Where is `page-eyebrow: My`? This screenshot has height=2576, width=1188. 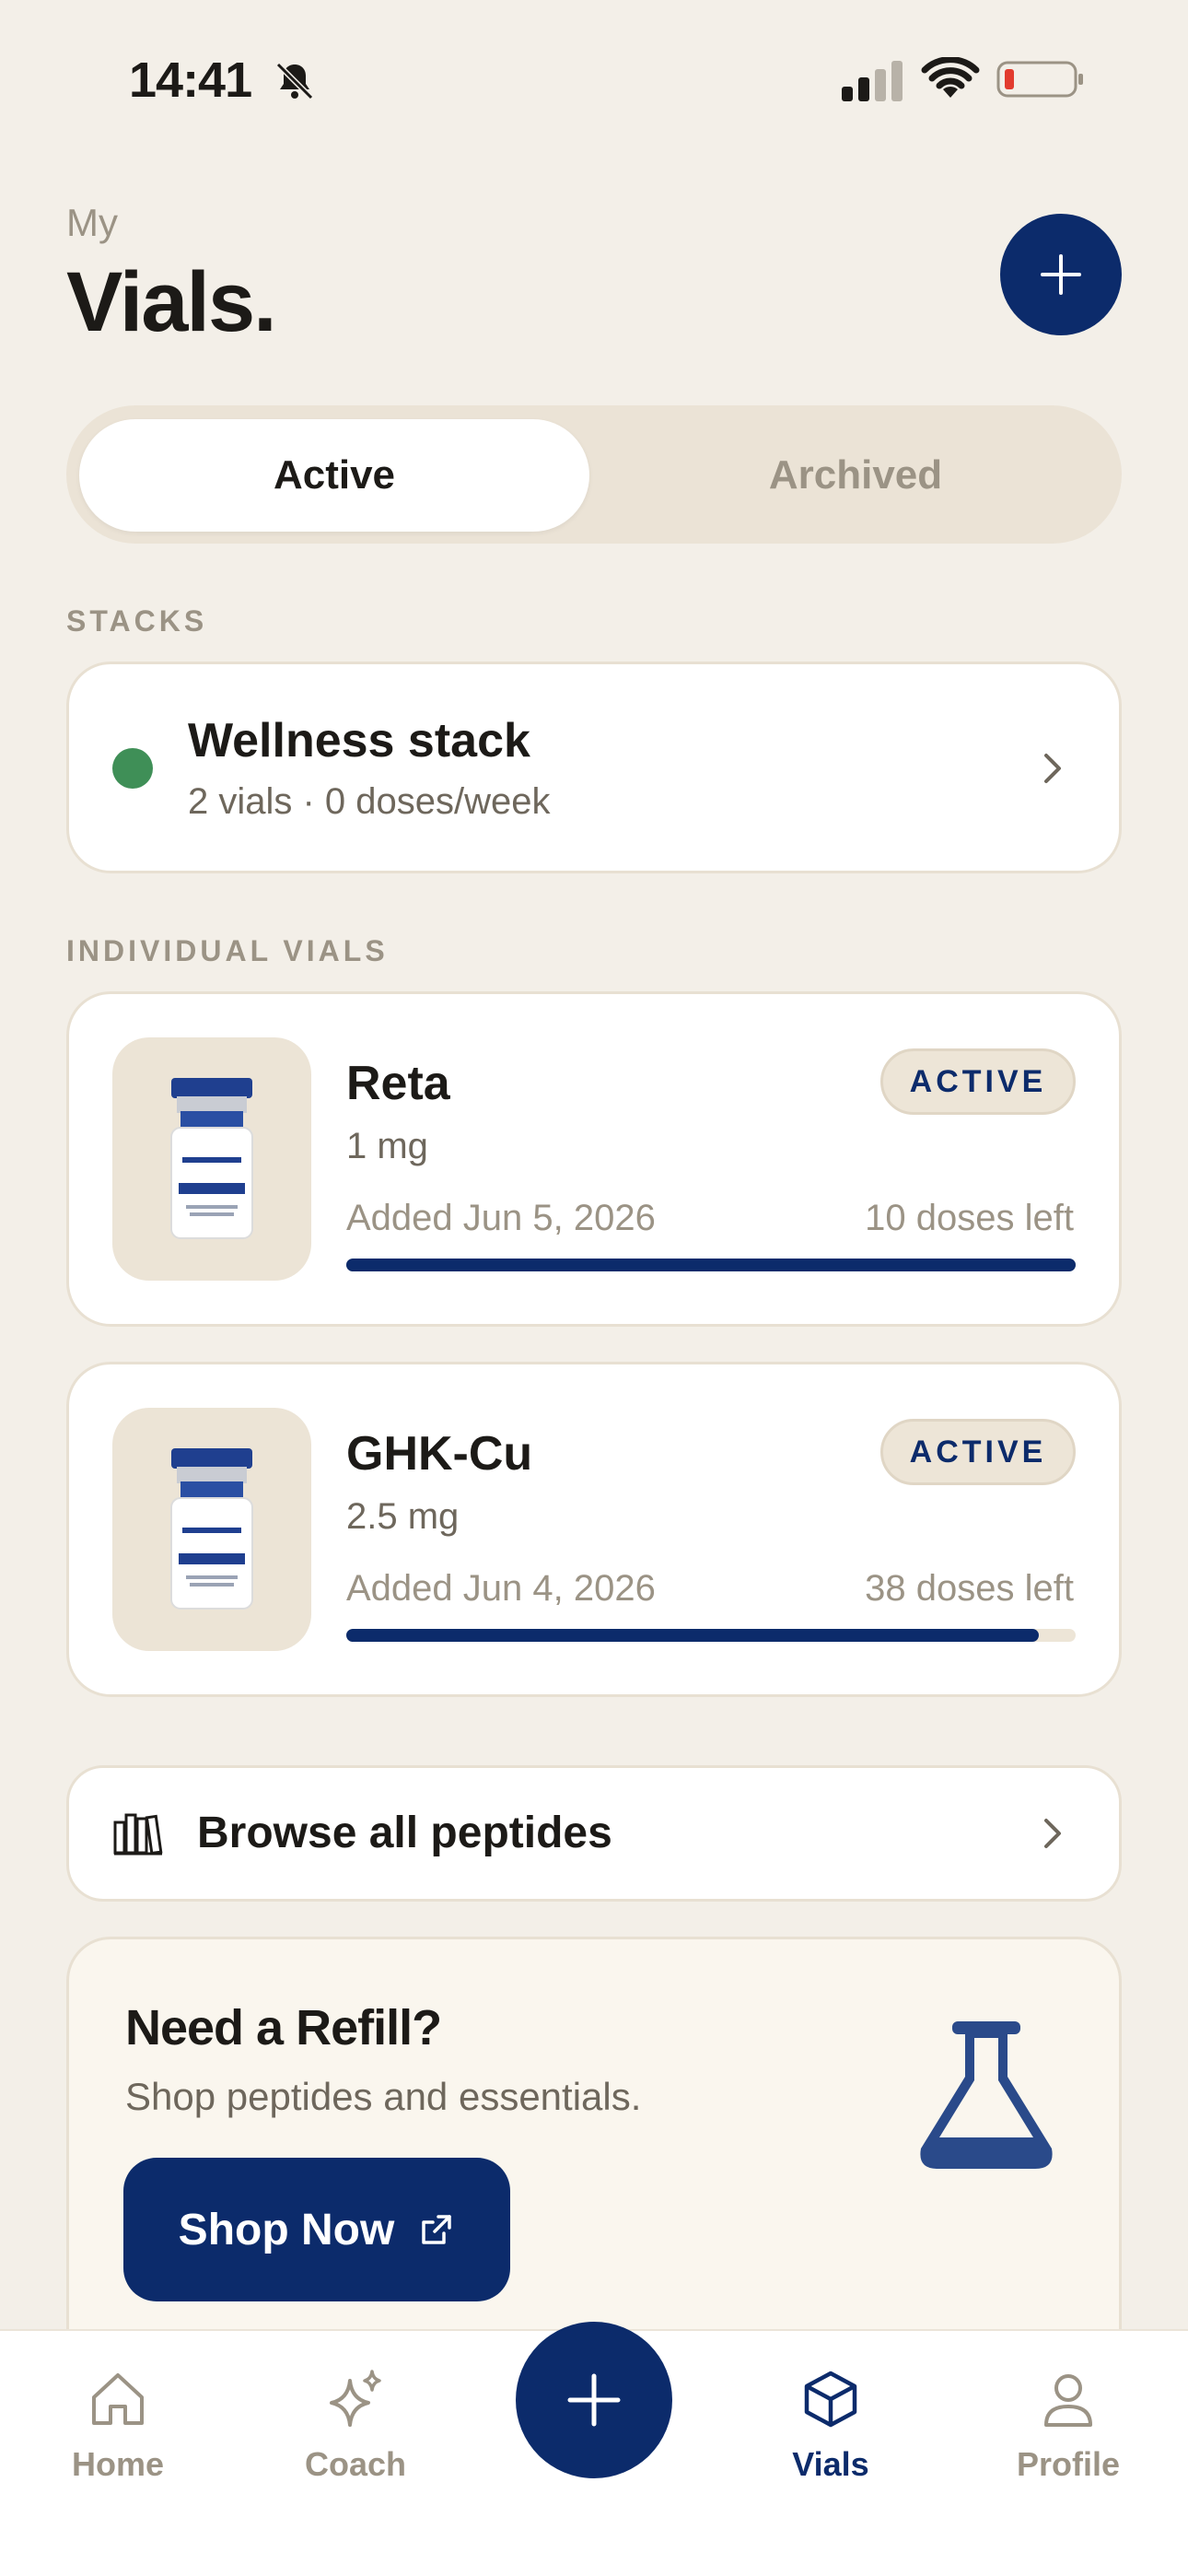 page-eyebrow: My is located at coordinates (92, 222).